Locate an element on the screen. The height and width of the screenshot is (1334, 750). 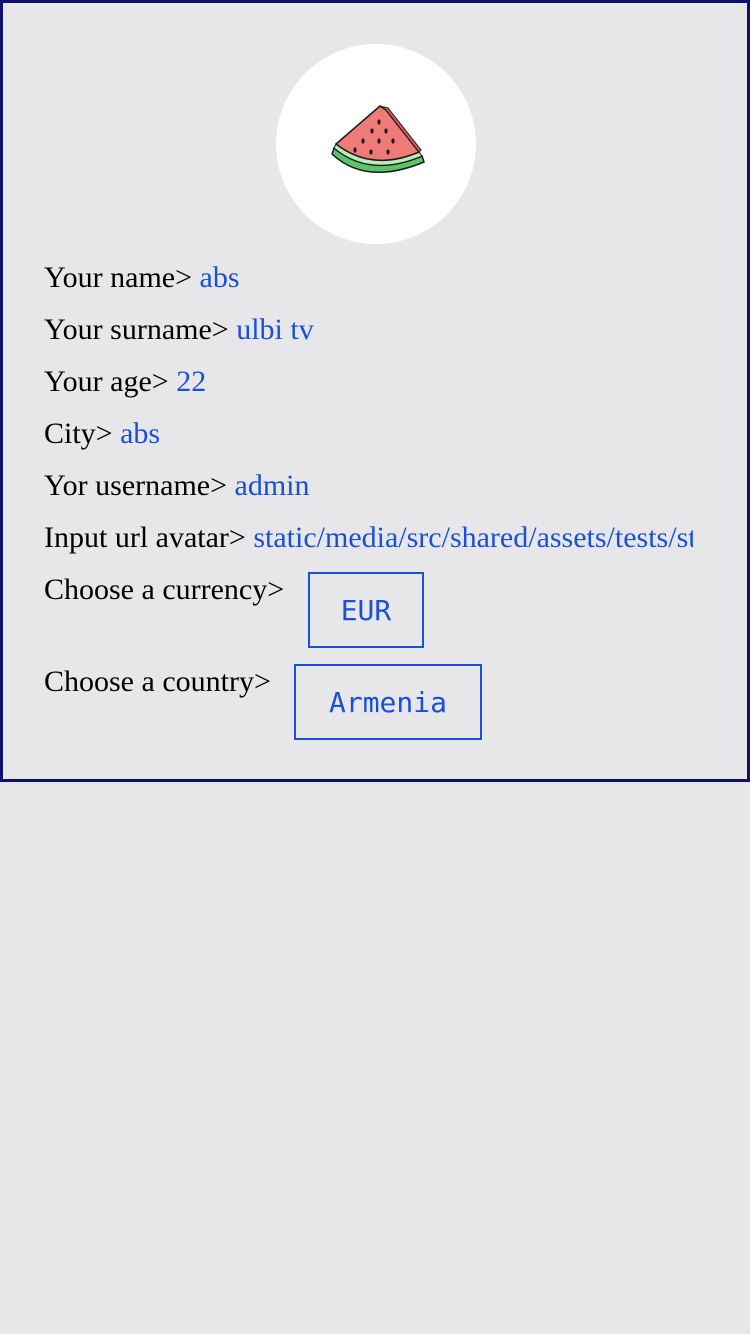
country-label: Choose a country> is located at coordinates (157, 681).